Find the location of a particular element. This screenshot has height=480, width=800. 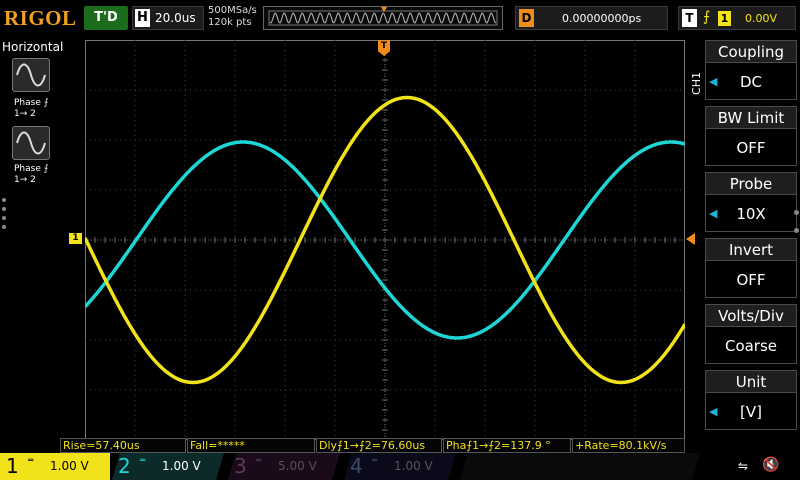

ch2-tab: 2 ═ 1.00 V is located at coordinates (168, 466).